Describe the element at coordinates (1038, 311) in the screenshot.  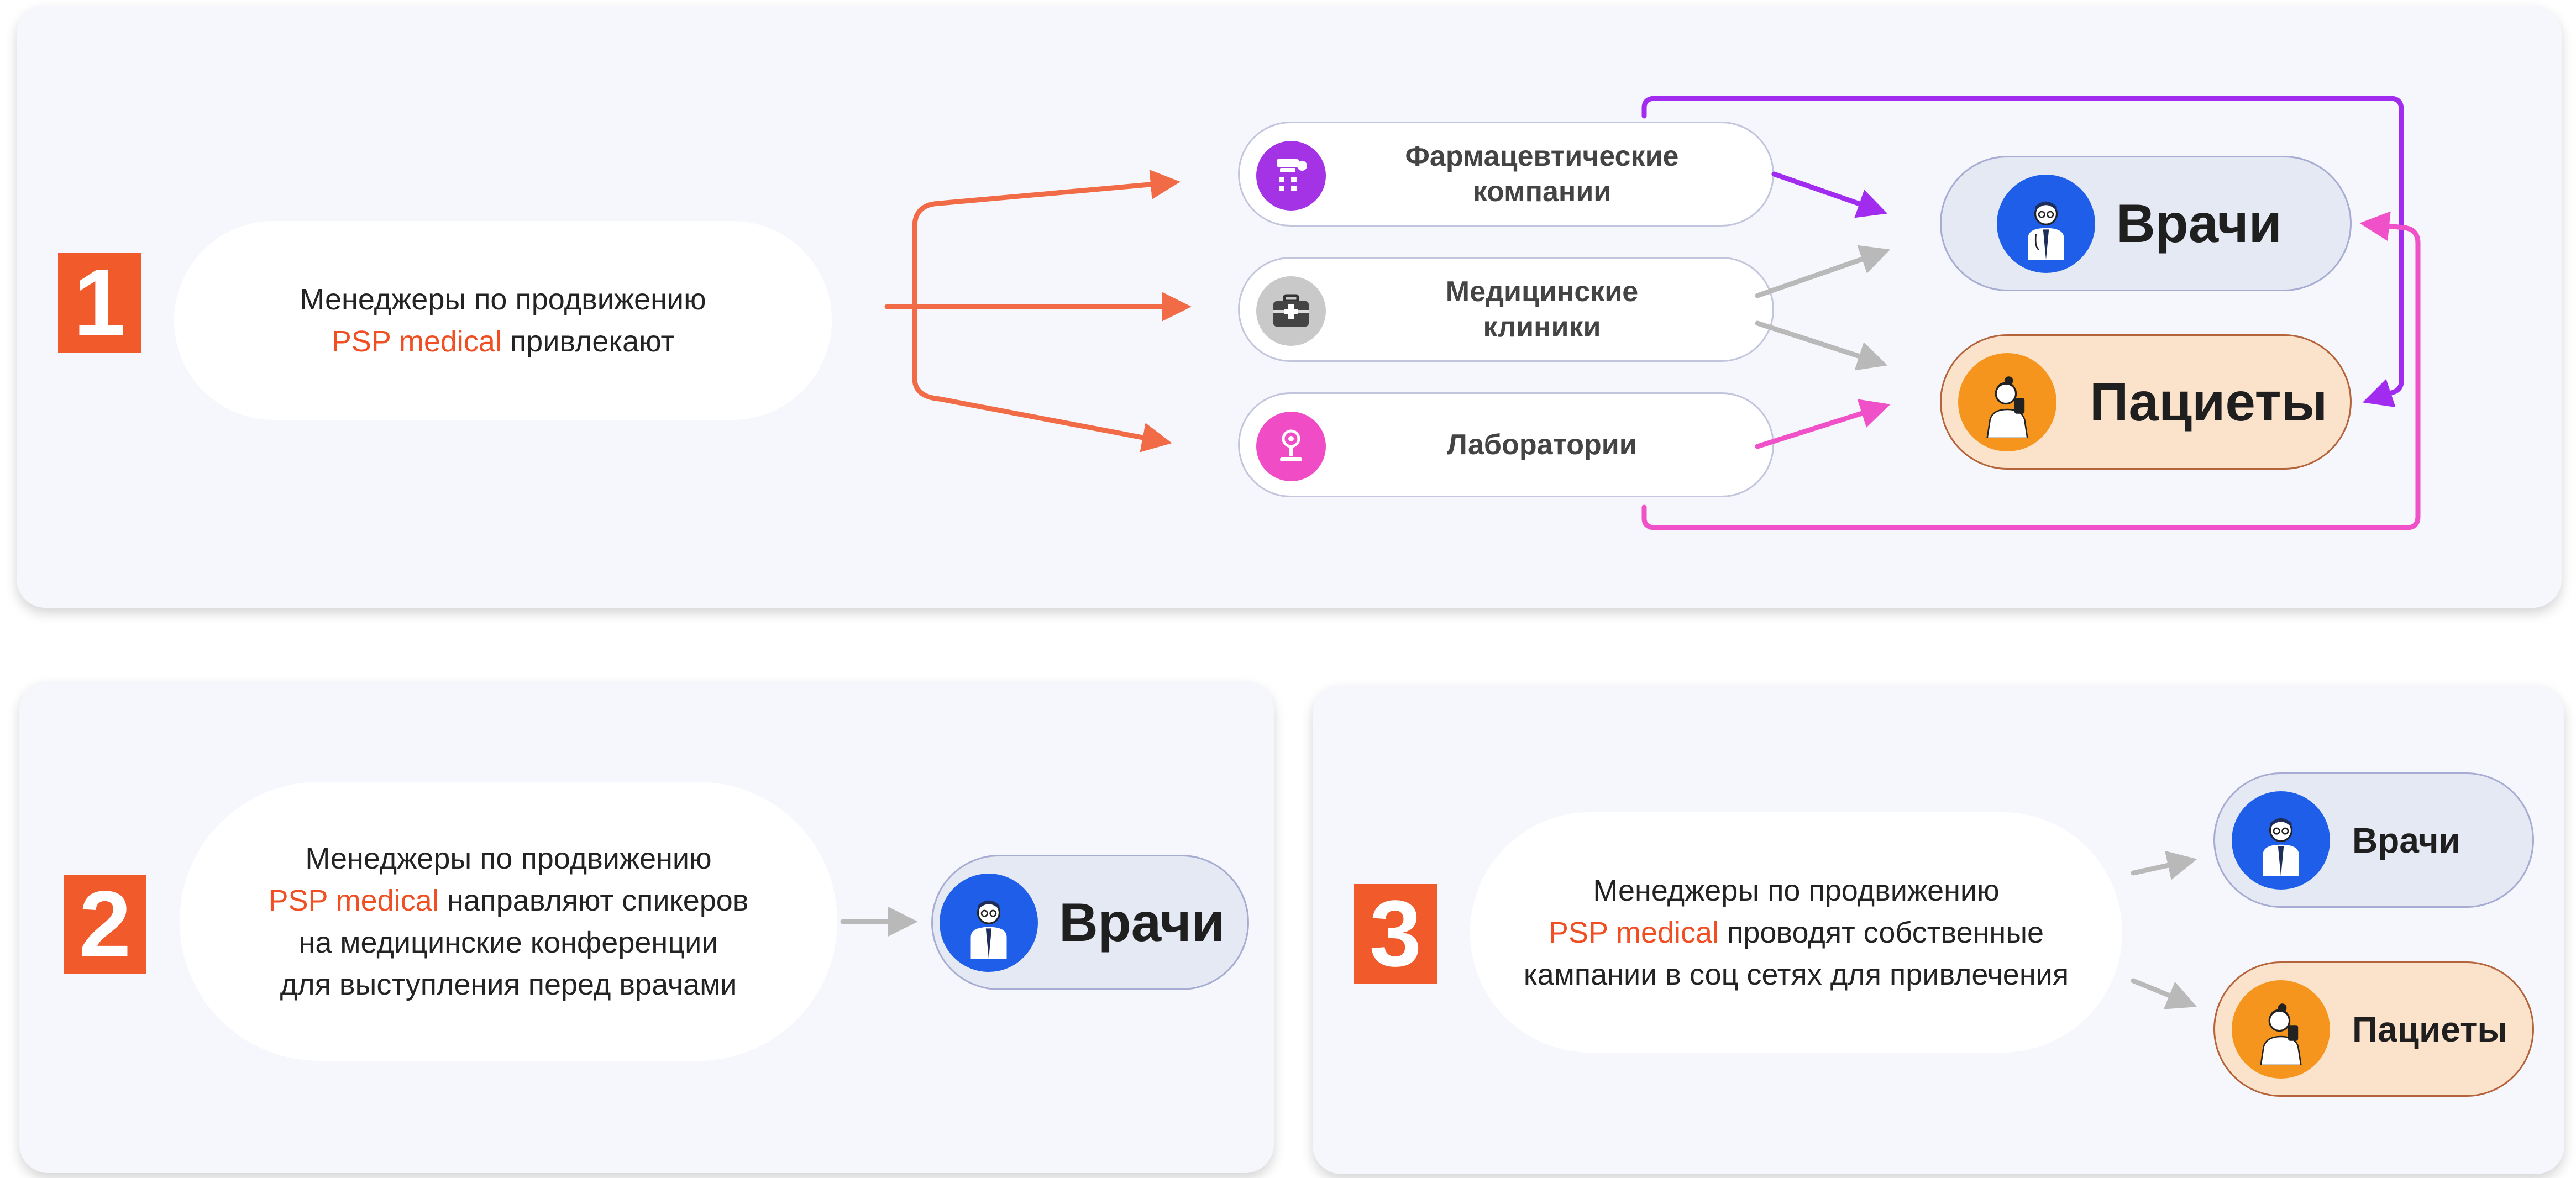
I see `orange-arrows` at that location.